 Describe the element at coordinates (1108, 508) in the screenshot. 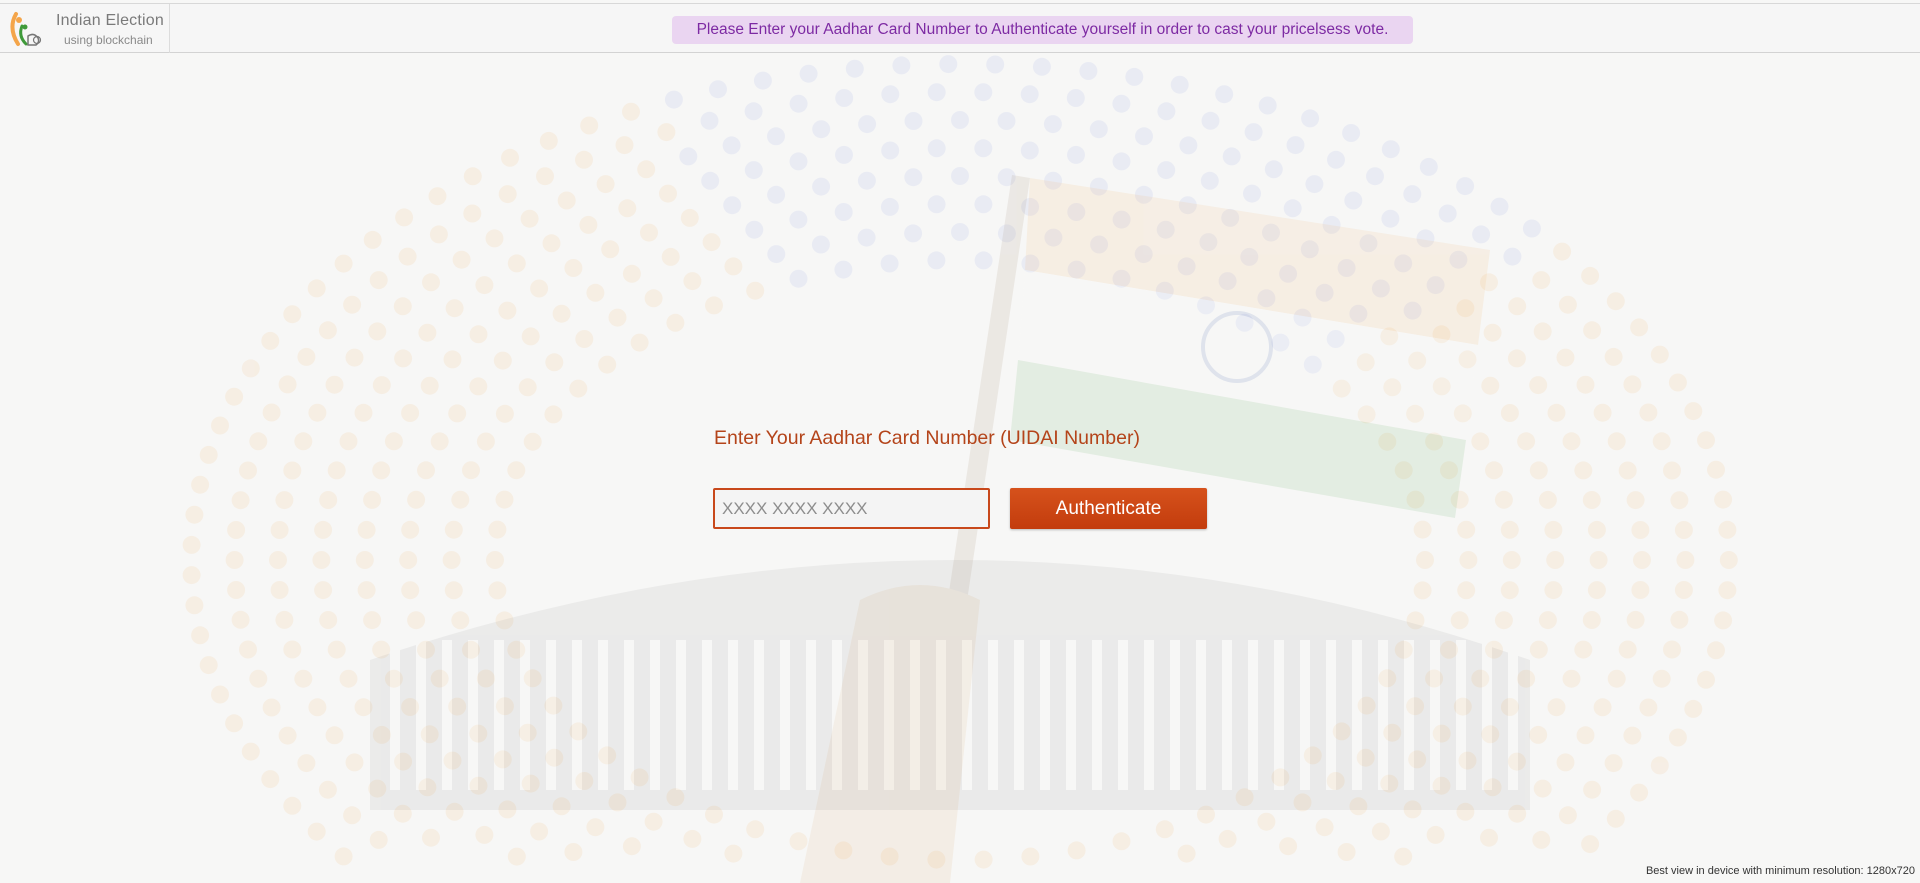

I see `authenticate-button: Authenticate` at that location.